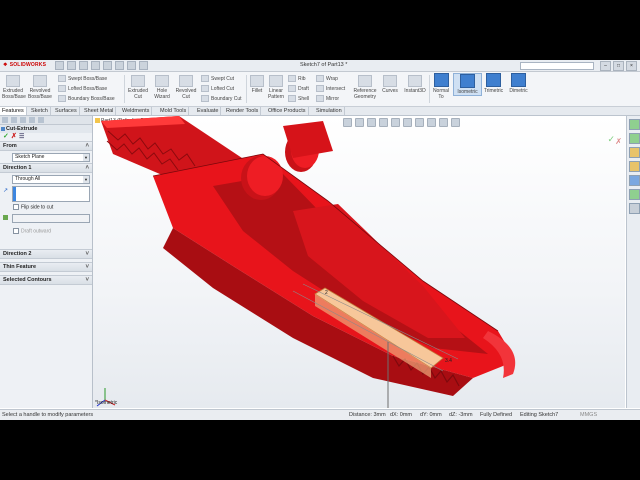 The width and height of the screenshot is (640, 480). What do you see at coordinates (186, 87) in the screenshot?
I see `revolved-cut-button: Revolved Cut` at bounding box center [186, 87].